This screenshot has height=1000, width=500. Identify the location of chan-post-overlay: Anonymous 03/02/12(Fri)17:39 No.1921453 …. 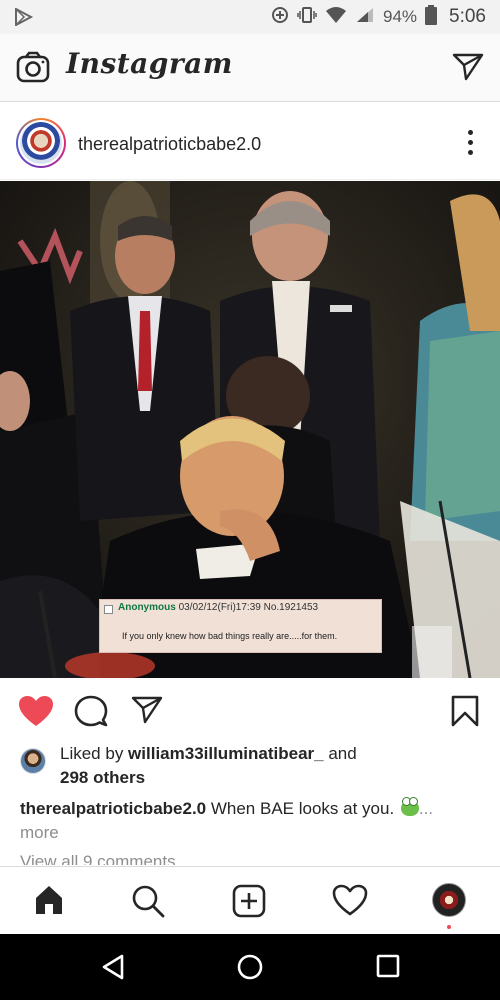
(240, 626).